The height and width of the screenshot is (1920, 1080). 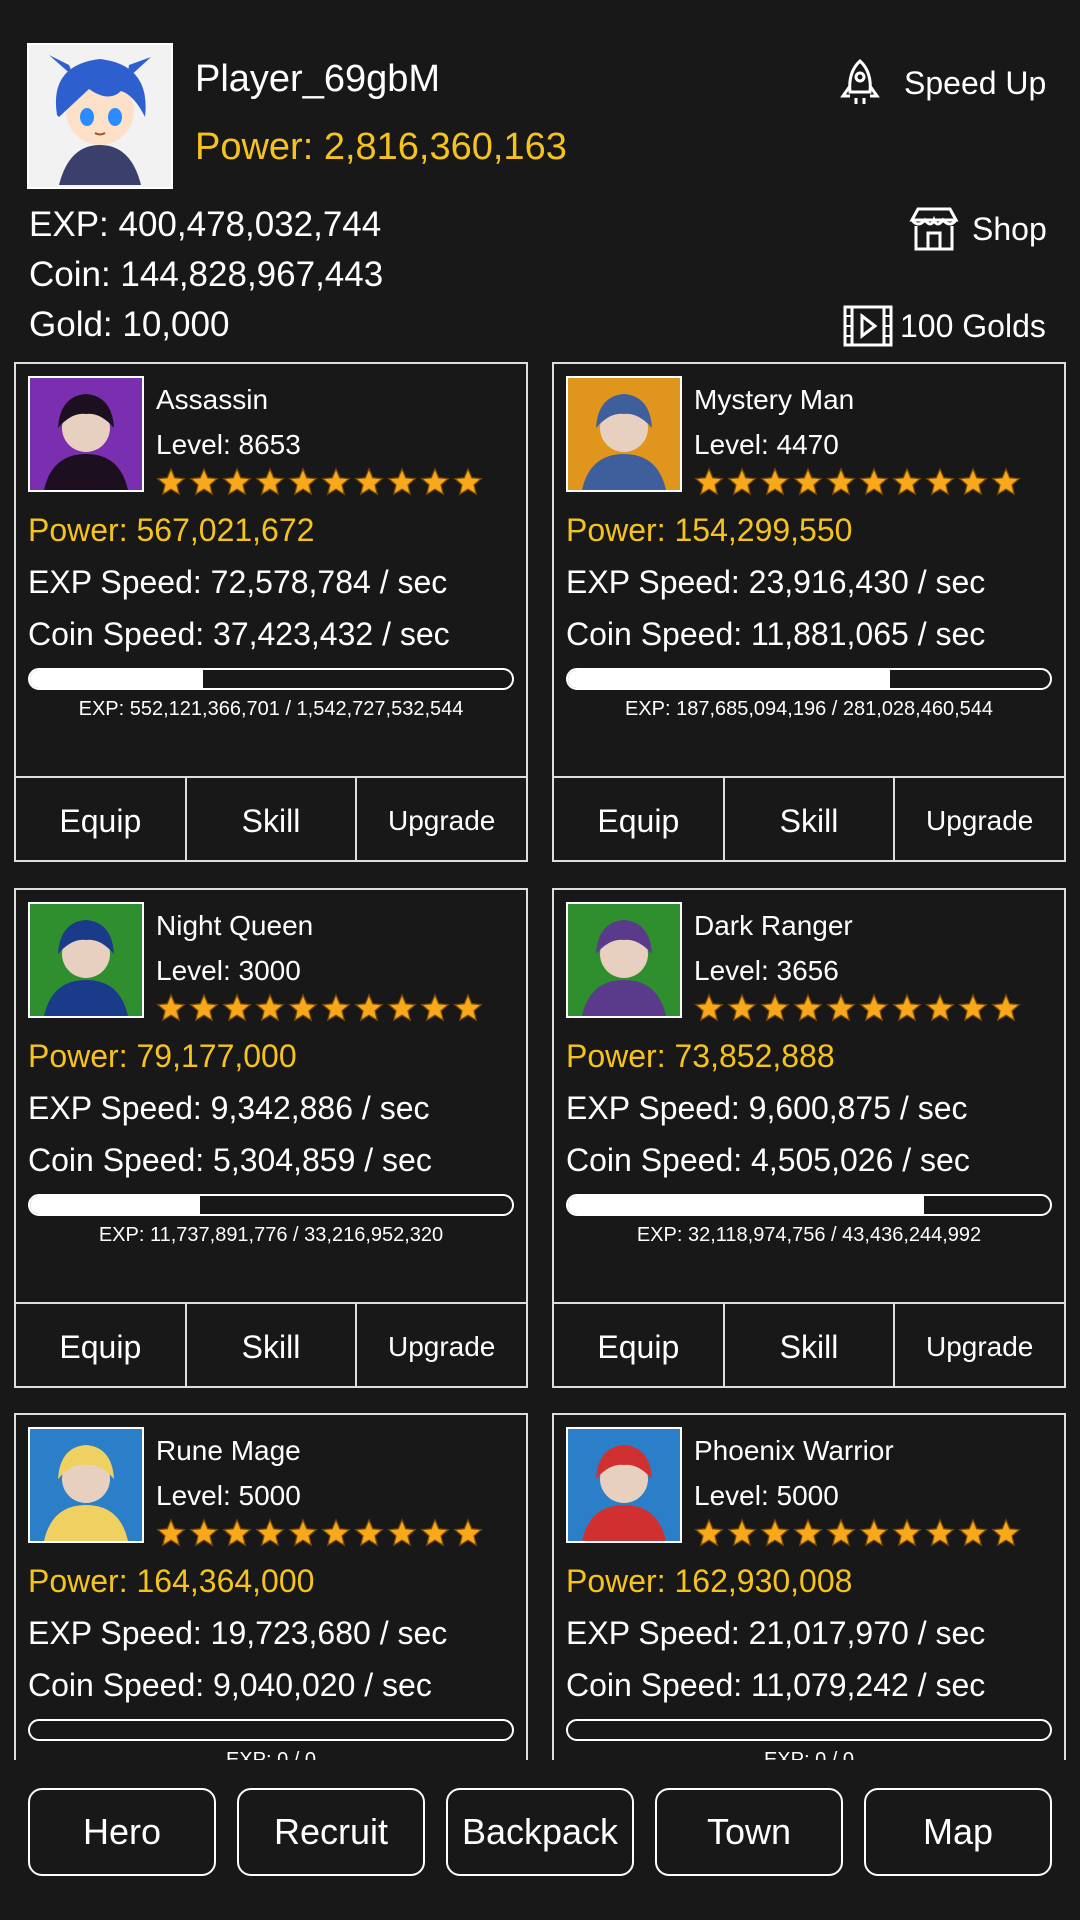 I want to click on hero-coin-speed: Coin Speed: 11,079,242 / sec, so click(x=776, y=1685).